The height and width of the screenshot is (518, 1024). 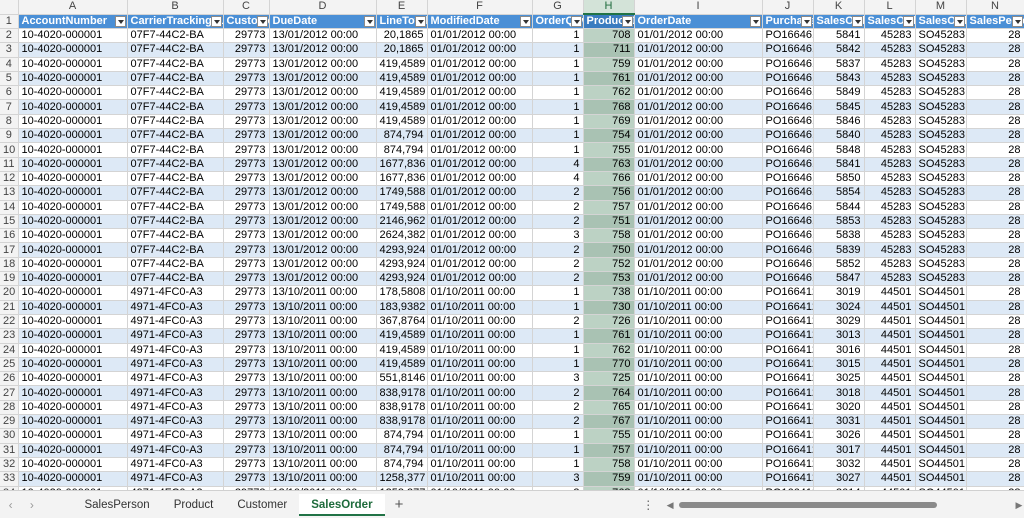 What do you see at coordinates (609, 136) in the screenshot?
I see `cell: 754` at bounding box center [609, 136].